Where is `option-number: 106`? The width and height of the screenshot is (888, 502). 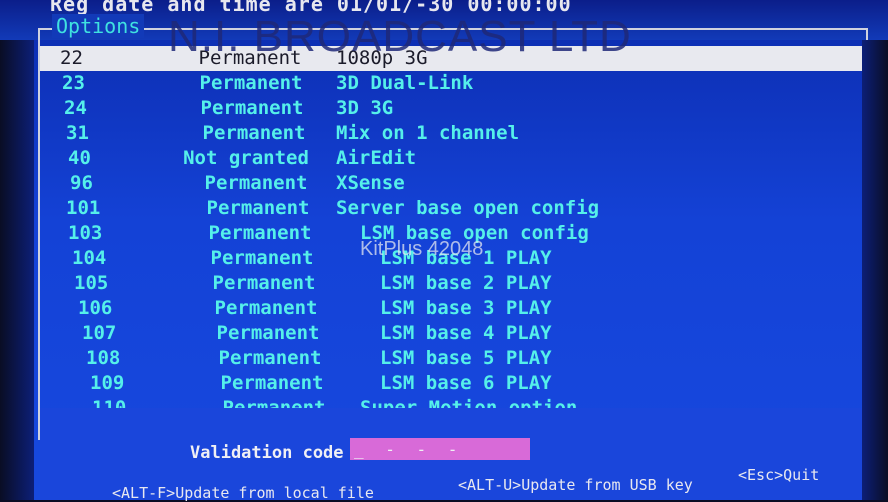
option-number: 106 is located at coordinates (95, 308).